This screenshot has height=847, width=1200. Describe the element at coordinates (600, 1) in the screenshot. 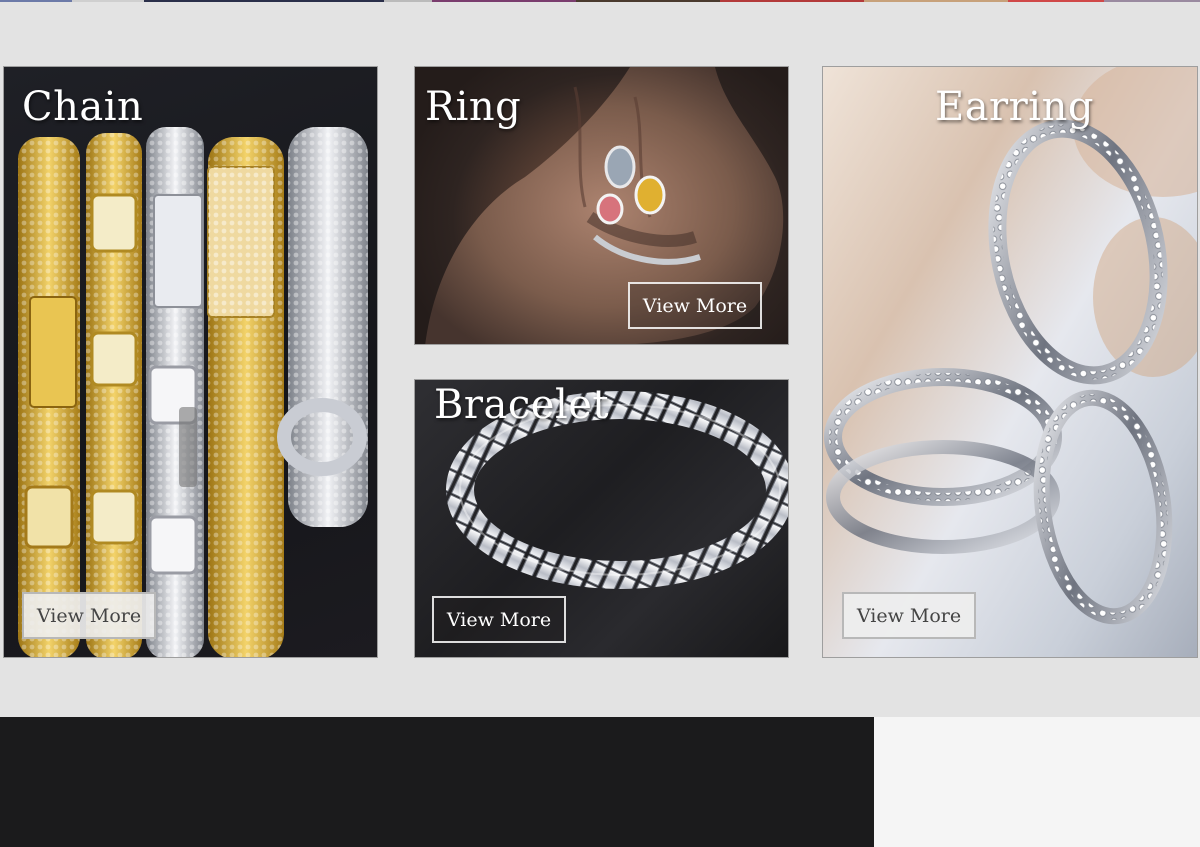

I see `top-image-strip` at that location.